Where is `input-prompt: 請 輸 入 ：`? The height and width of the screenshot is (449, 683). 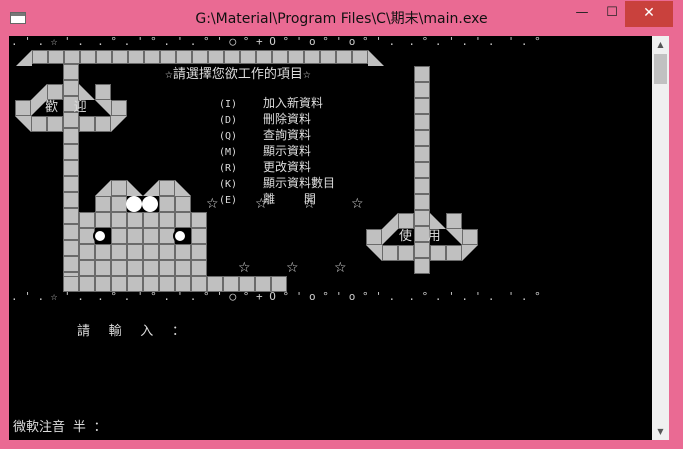
input-prompt: 請 輸 入 ： is located at coordinates (131, 331).